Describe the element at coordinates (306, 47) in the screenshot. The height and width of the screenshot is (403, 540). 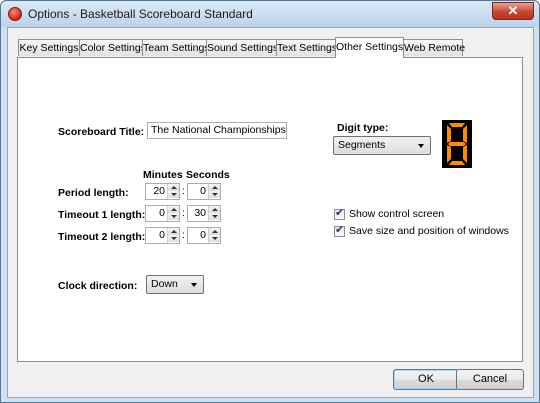
I see `tab-text-settings: Text Settings` at that location.